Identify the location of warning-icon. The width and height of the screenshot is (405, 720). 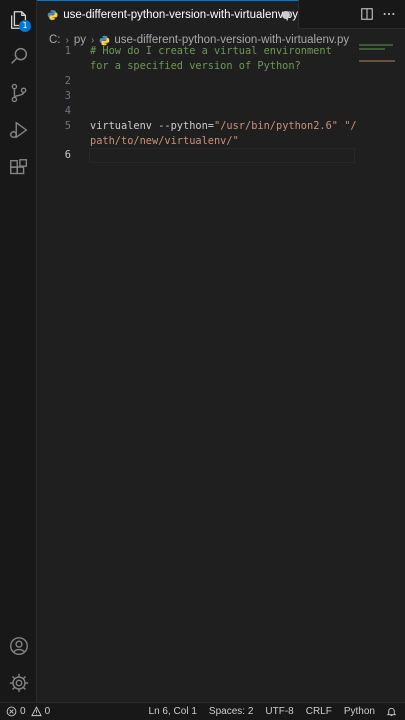
(36, 711).